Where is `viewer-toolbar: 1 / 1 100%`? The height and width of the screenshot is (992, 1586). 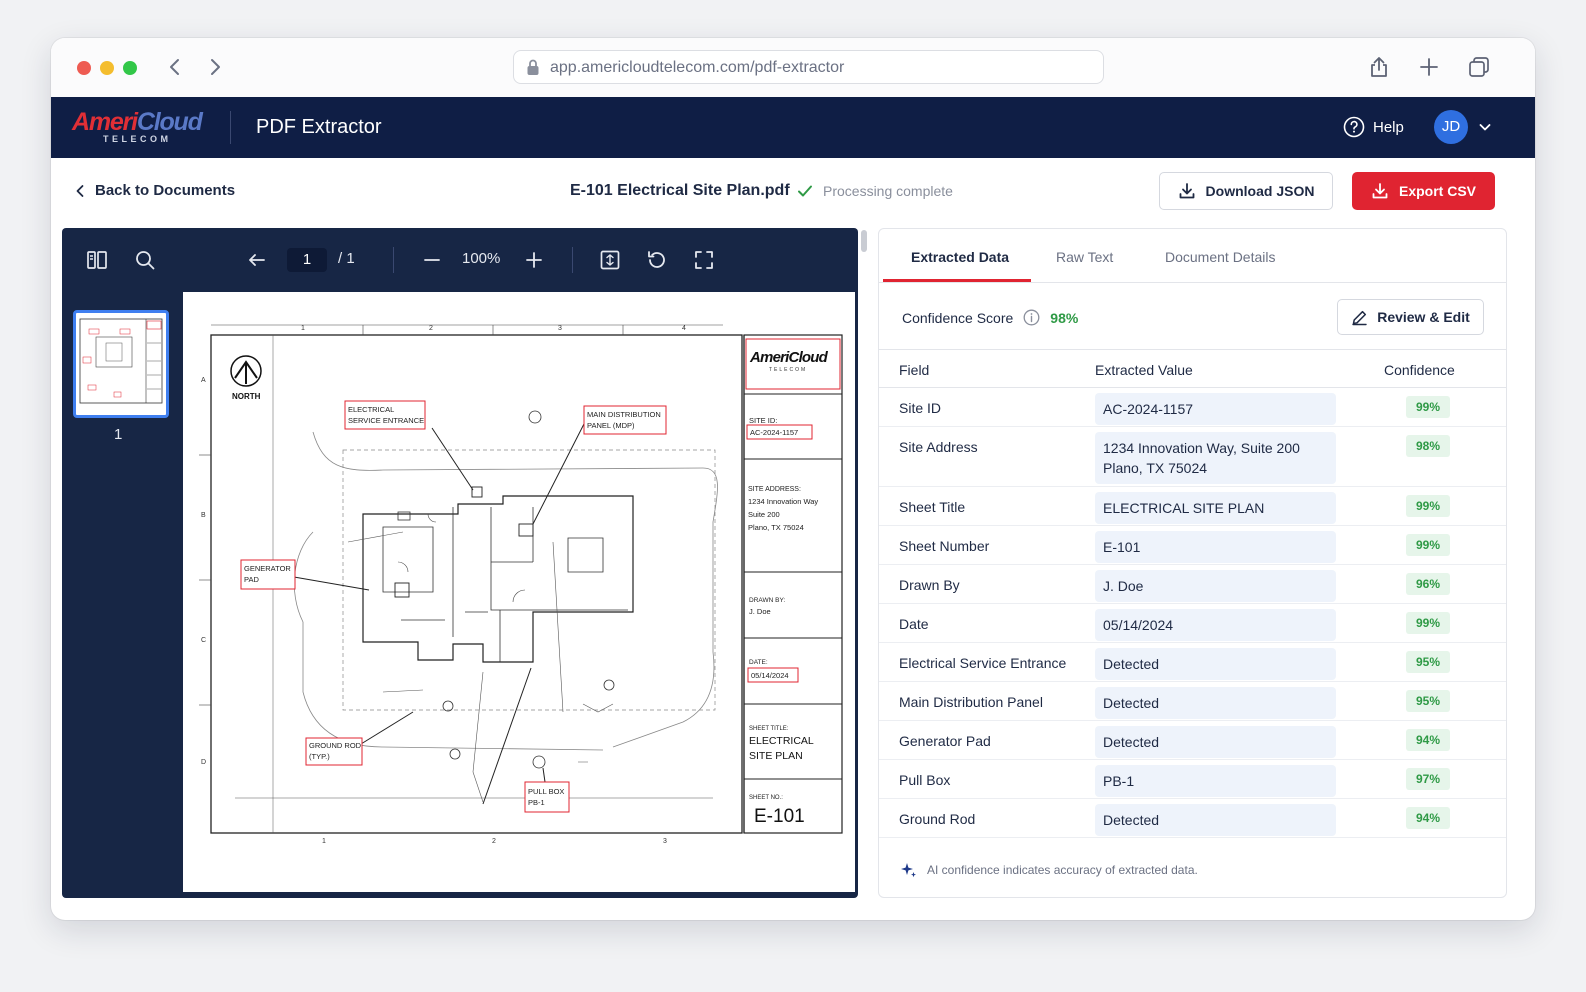
viewer-toolbar: 1 / 1 100% is located at coordinates (460, 260).